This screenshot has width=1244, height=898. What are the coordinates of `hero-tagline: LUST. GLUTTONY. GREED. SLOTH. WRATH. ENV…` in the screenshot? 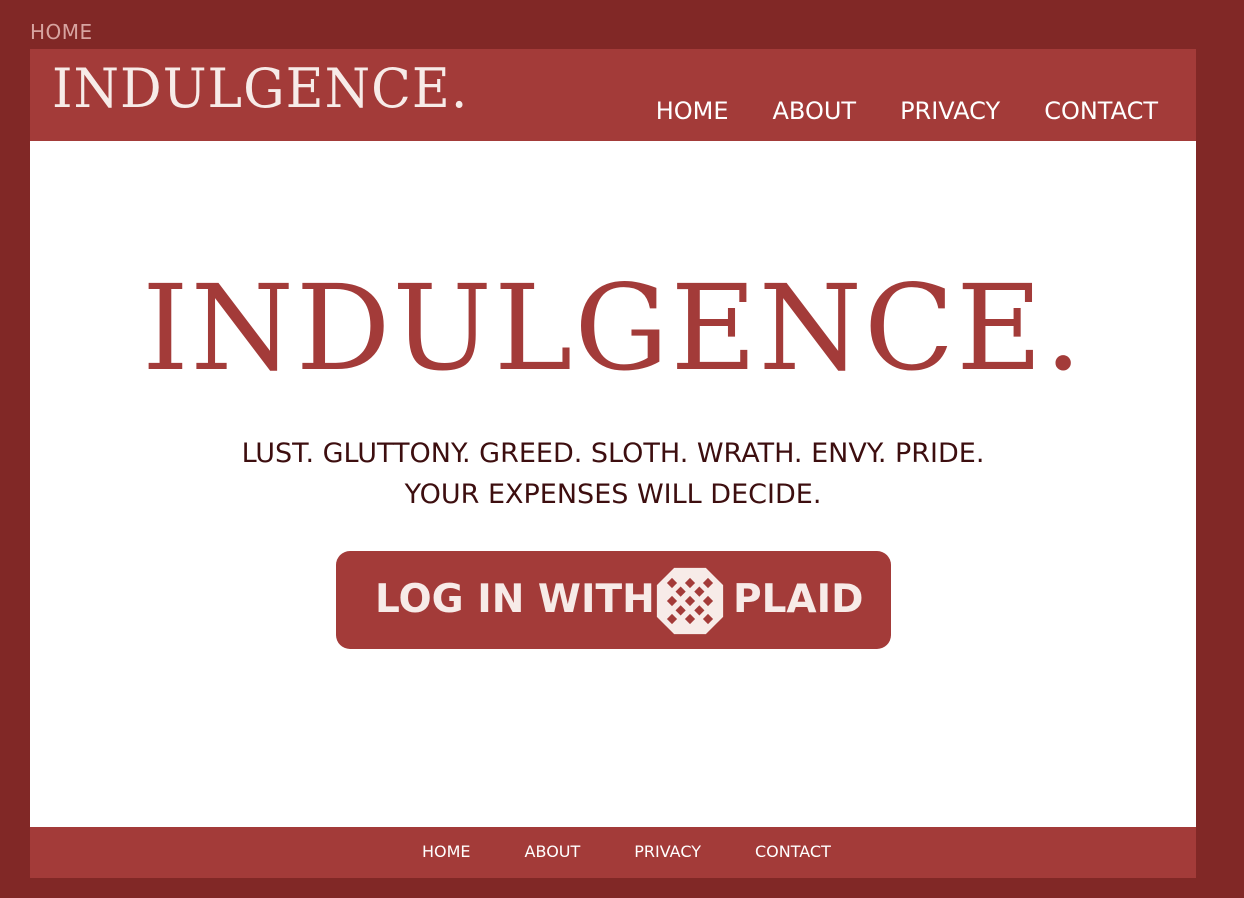 It's located at (613, 474).